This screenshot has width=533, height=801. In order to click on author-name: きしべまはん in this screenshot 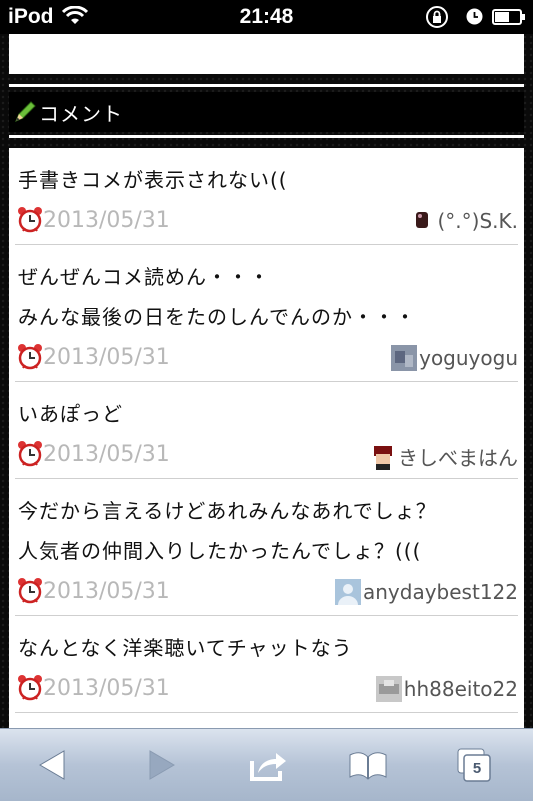, I will do `click(458, 458)`.